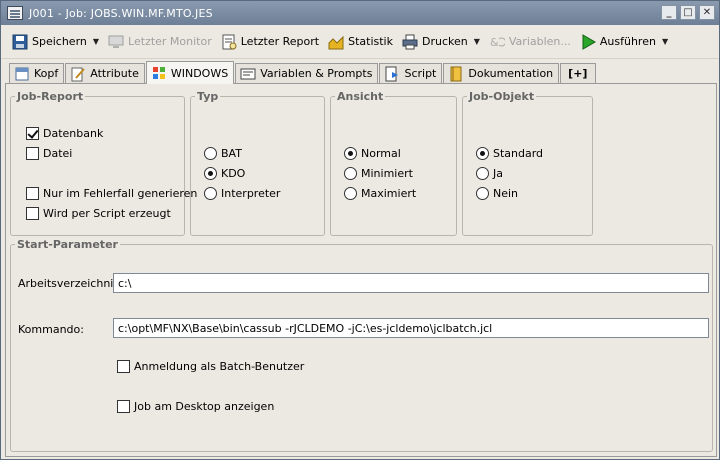 Image resolution: width=720 pixels, height=460 pixels. What do you see at coordinates (233, 173) in the screenshot?
I see `type-kdo-label: KDO` at bounding box center [233, 173].